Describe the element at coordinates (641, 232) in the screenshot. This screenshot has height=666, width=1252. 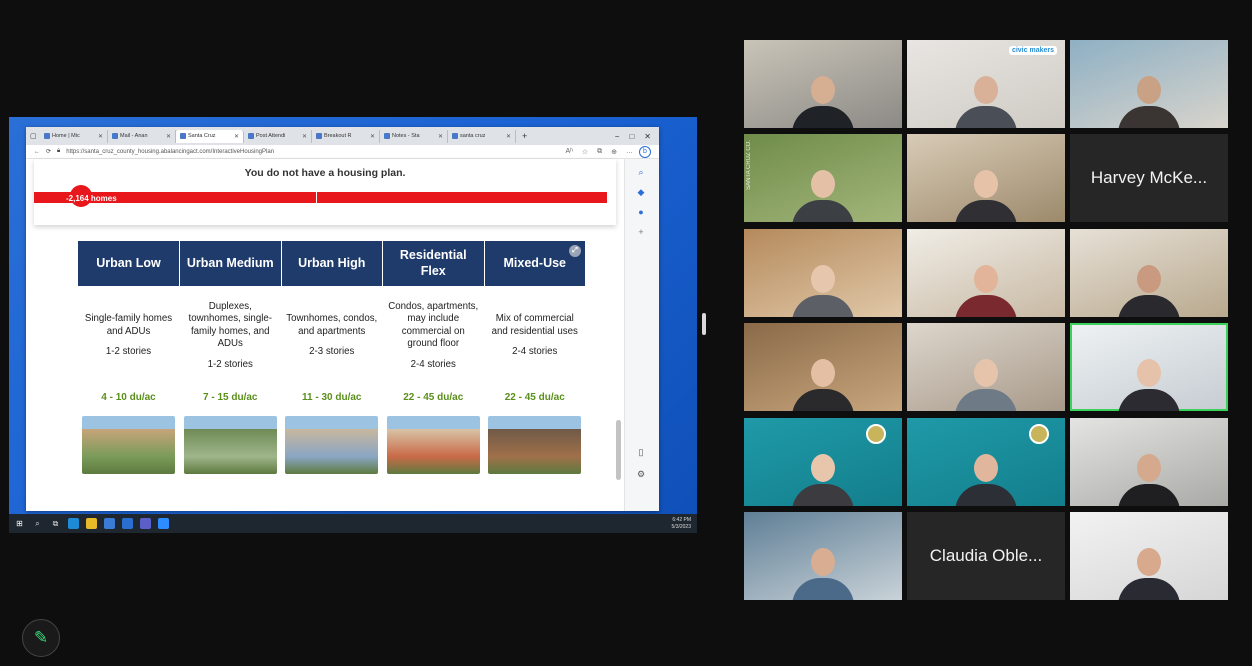
I see `add-sidebar-icon: +` at that location.